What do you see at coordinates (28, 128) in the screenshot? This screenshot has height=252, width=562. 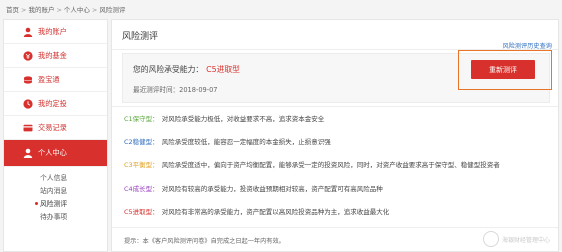 I see `card-icon` at bounding box center [28, 128].